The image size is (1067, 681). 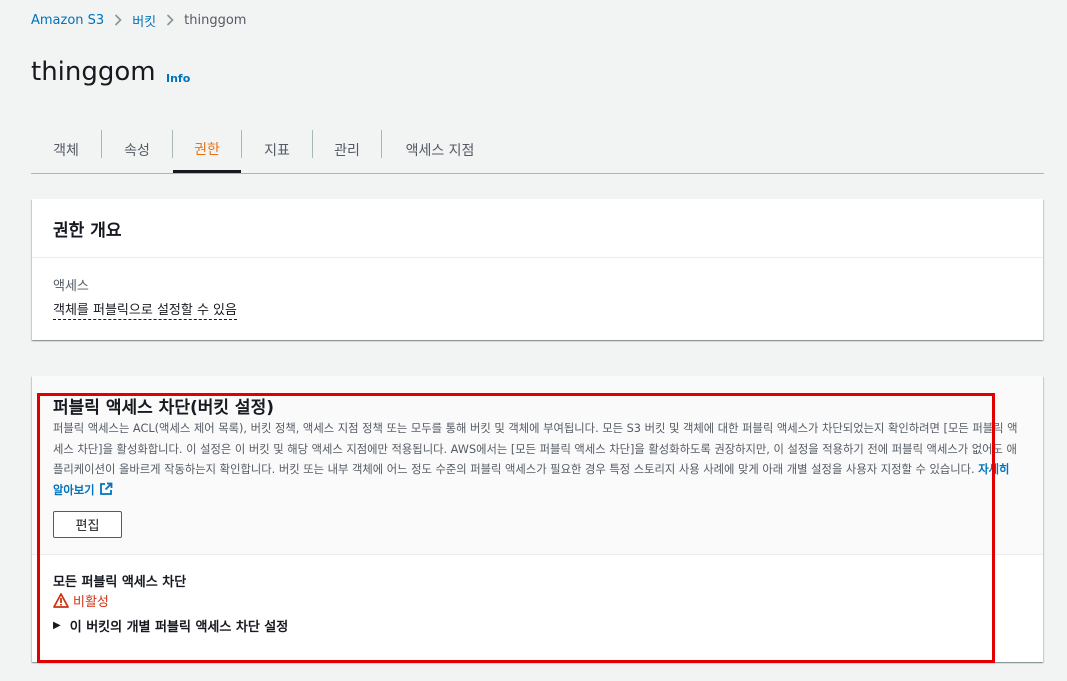 What do you see at coordinates (163, 408) in the screenshot?
I see `block-public-access-title: 퍼블릭 액세스 차단(버킷 설정)` at bounding box center [163, 408].